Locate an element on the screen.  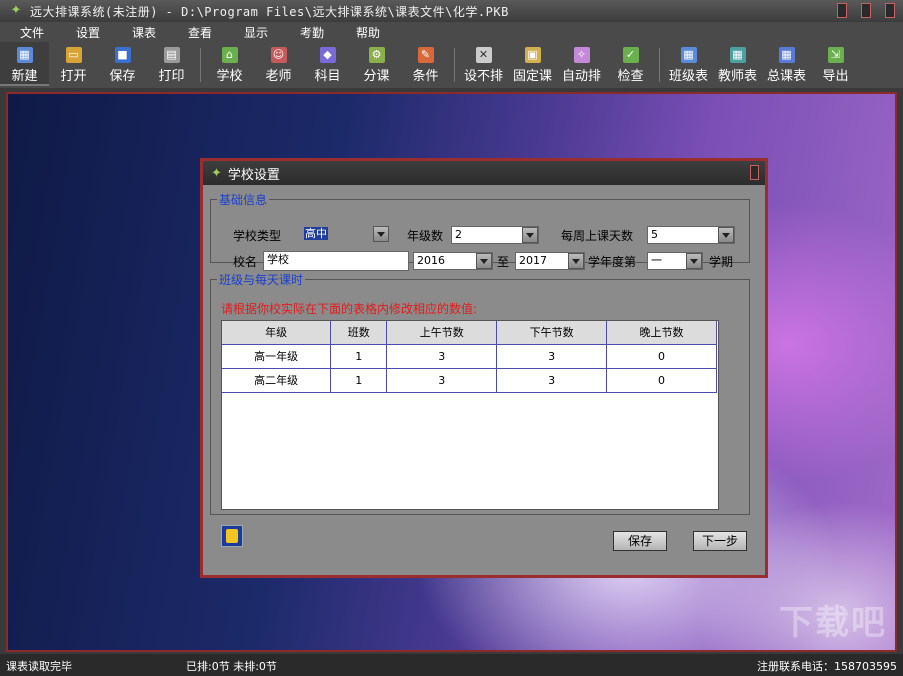
table-row: 高二年级 1 3 3 0 is located at coordinates (469, 380).